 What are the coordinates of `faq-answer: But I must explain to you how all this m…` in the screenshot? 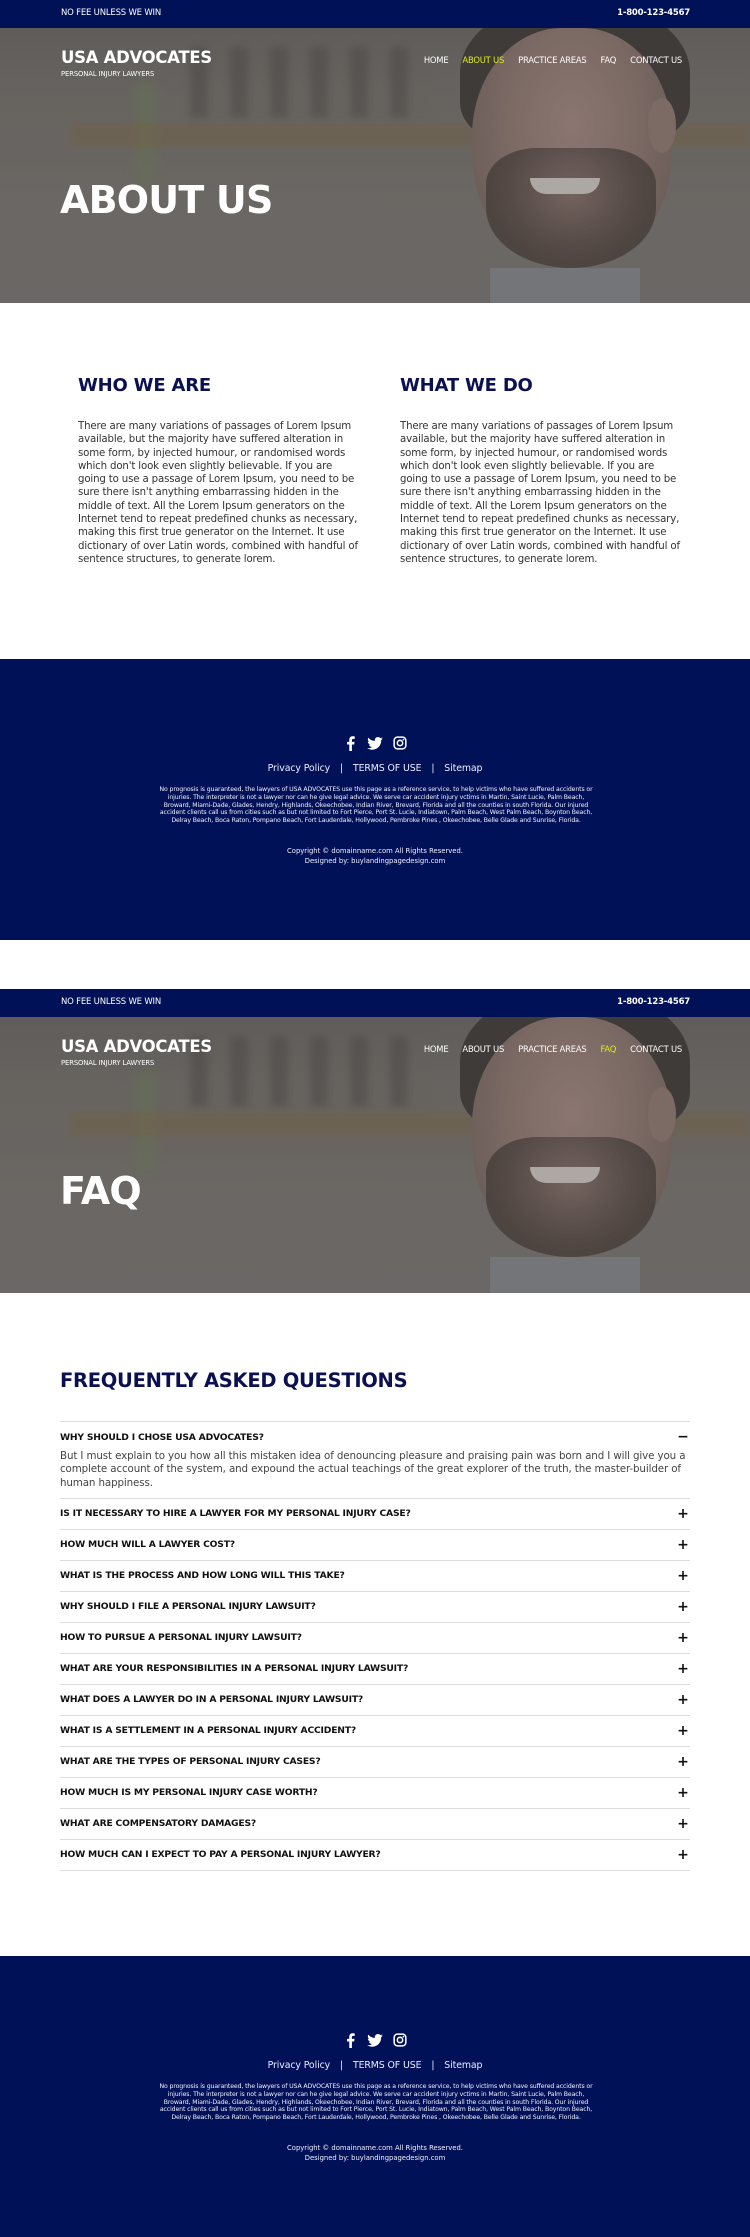 It's located at (373, 1469).